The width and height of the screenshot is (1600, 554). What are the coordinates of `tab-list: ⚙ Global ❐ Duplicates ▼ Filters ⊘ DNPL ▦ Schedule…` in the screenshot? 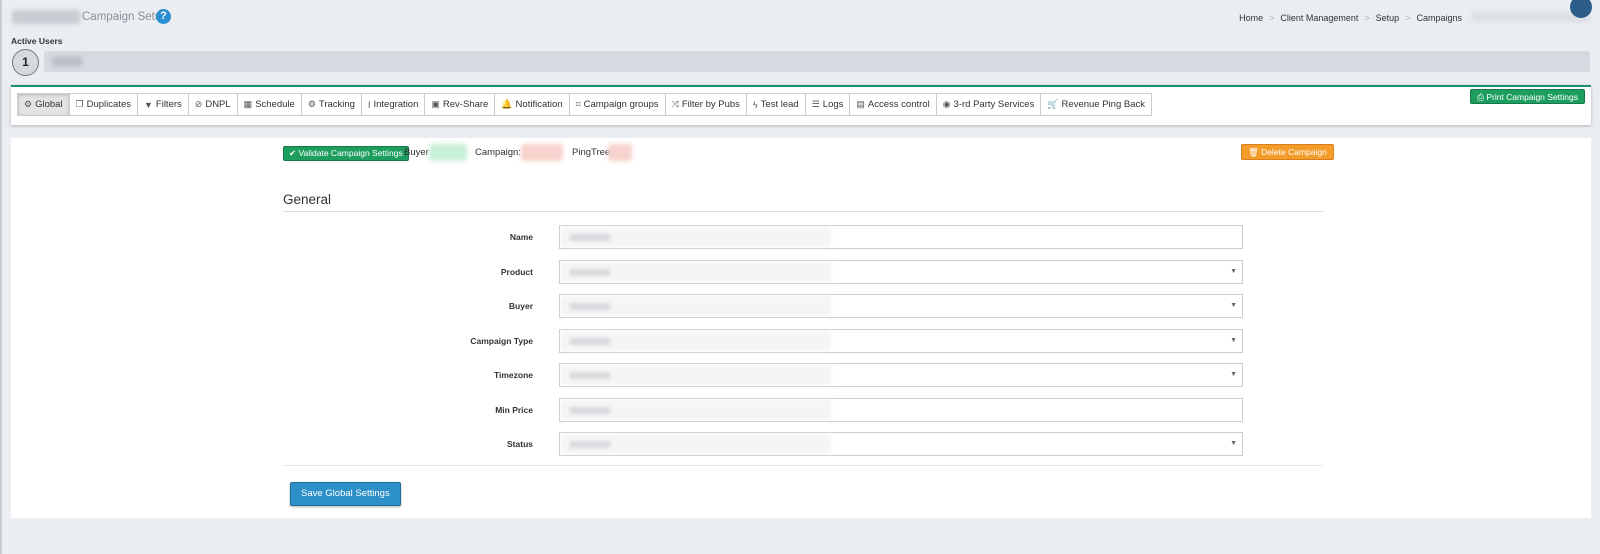 It's located at (584, 104).